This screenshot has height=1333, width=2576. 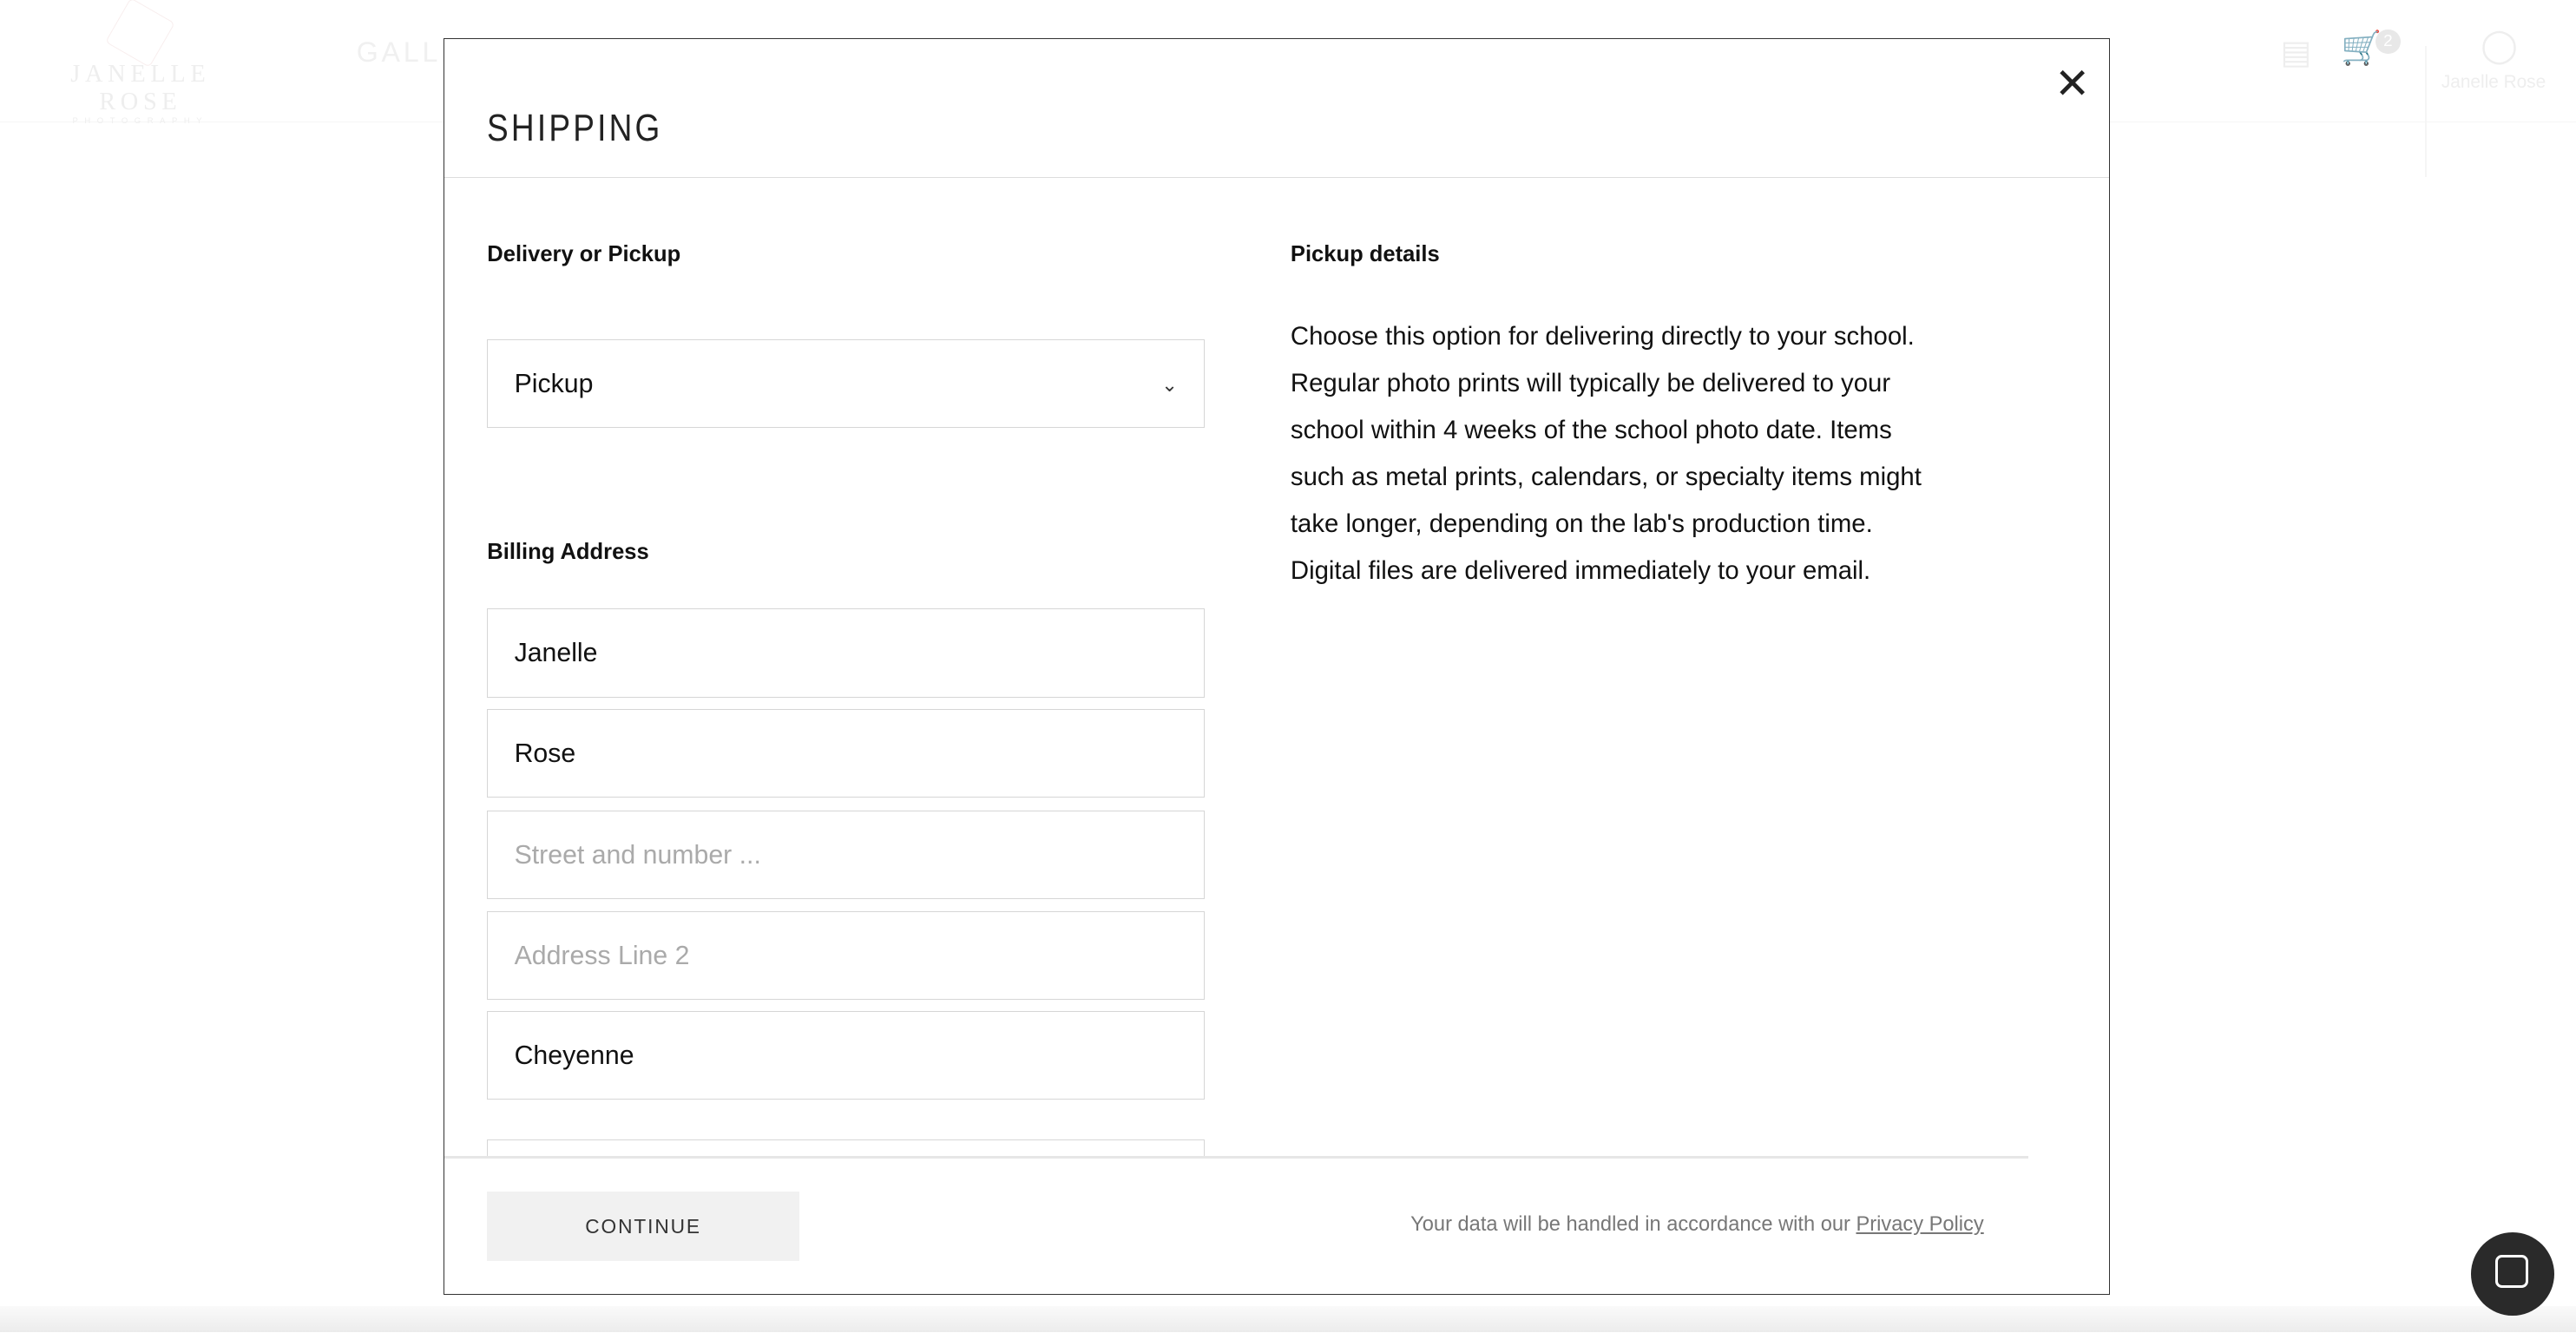 I want to click on chat-button, so click(x=2512, y=1274).